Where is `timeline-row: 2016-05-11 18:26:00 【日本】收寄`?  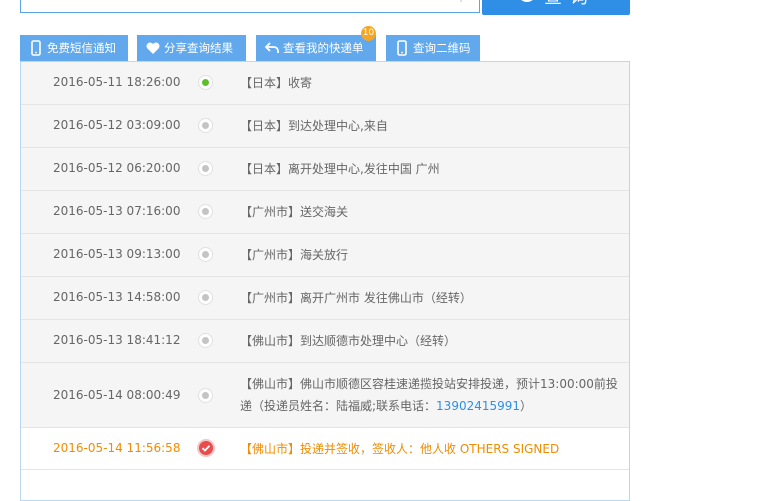
timeline-row: 2016-05-11 18:26:00 【日本】收寄 is located at coordinates (325, 83).